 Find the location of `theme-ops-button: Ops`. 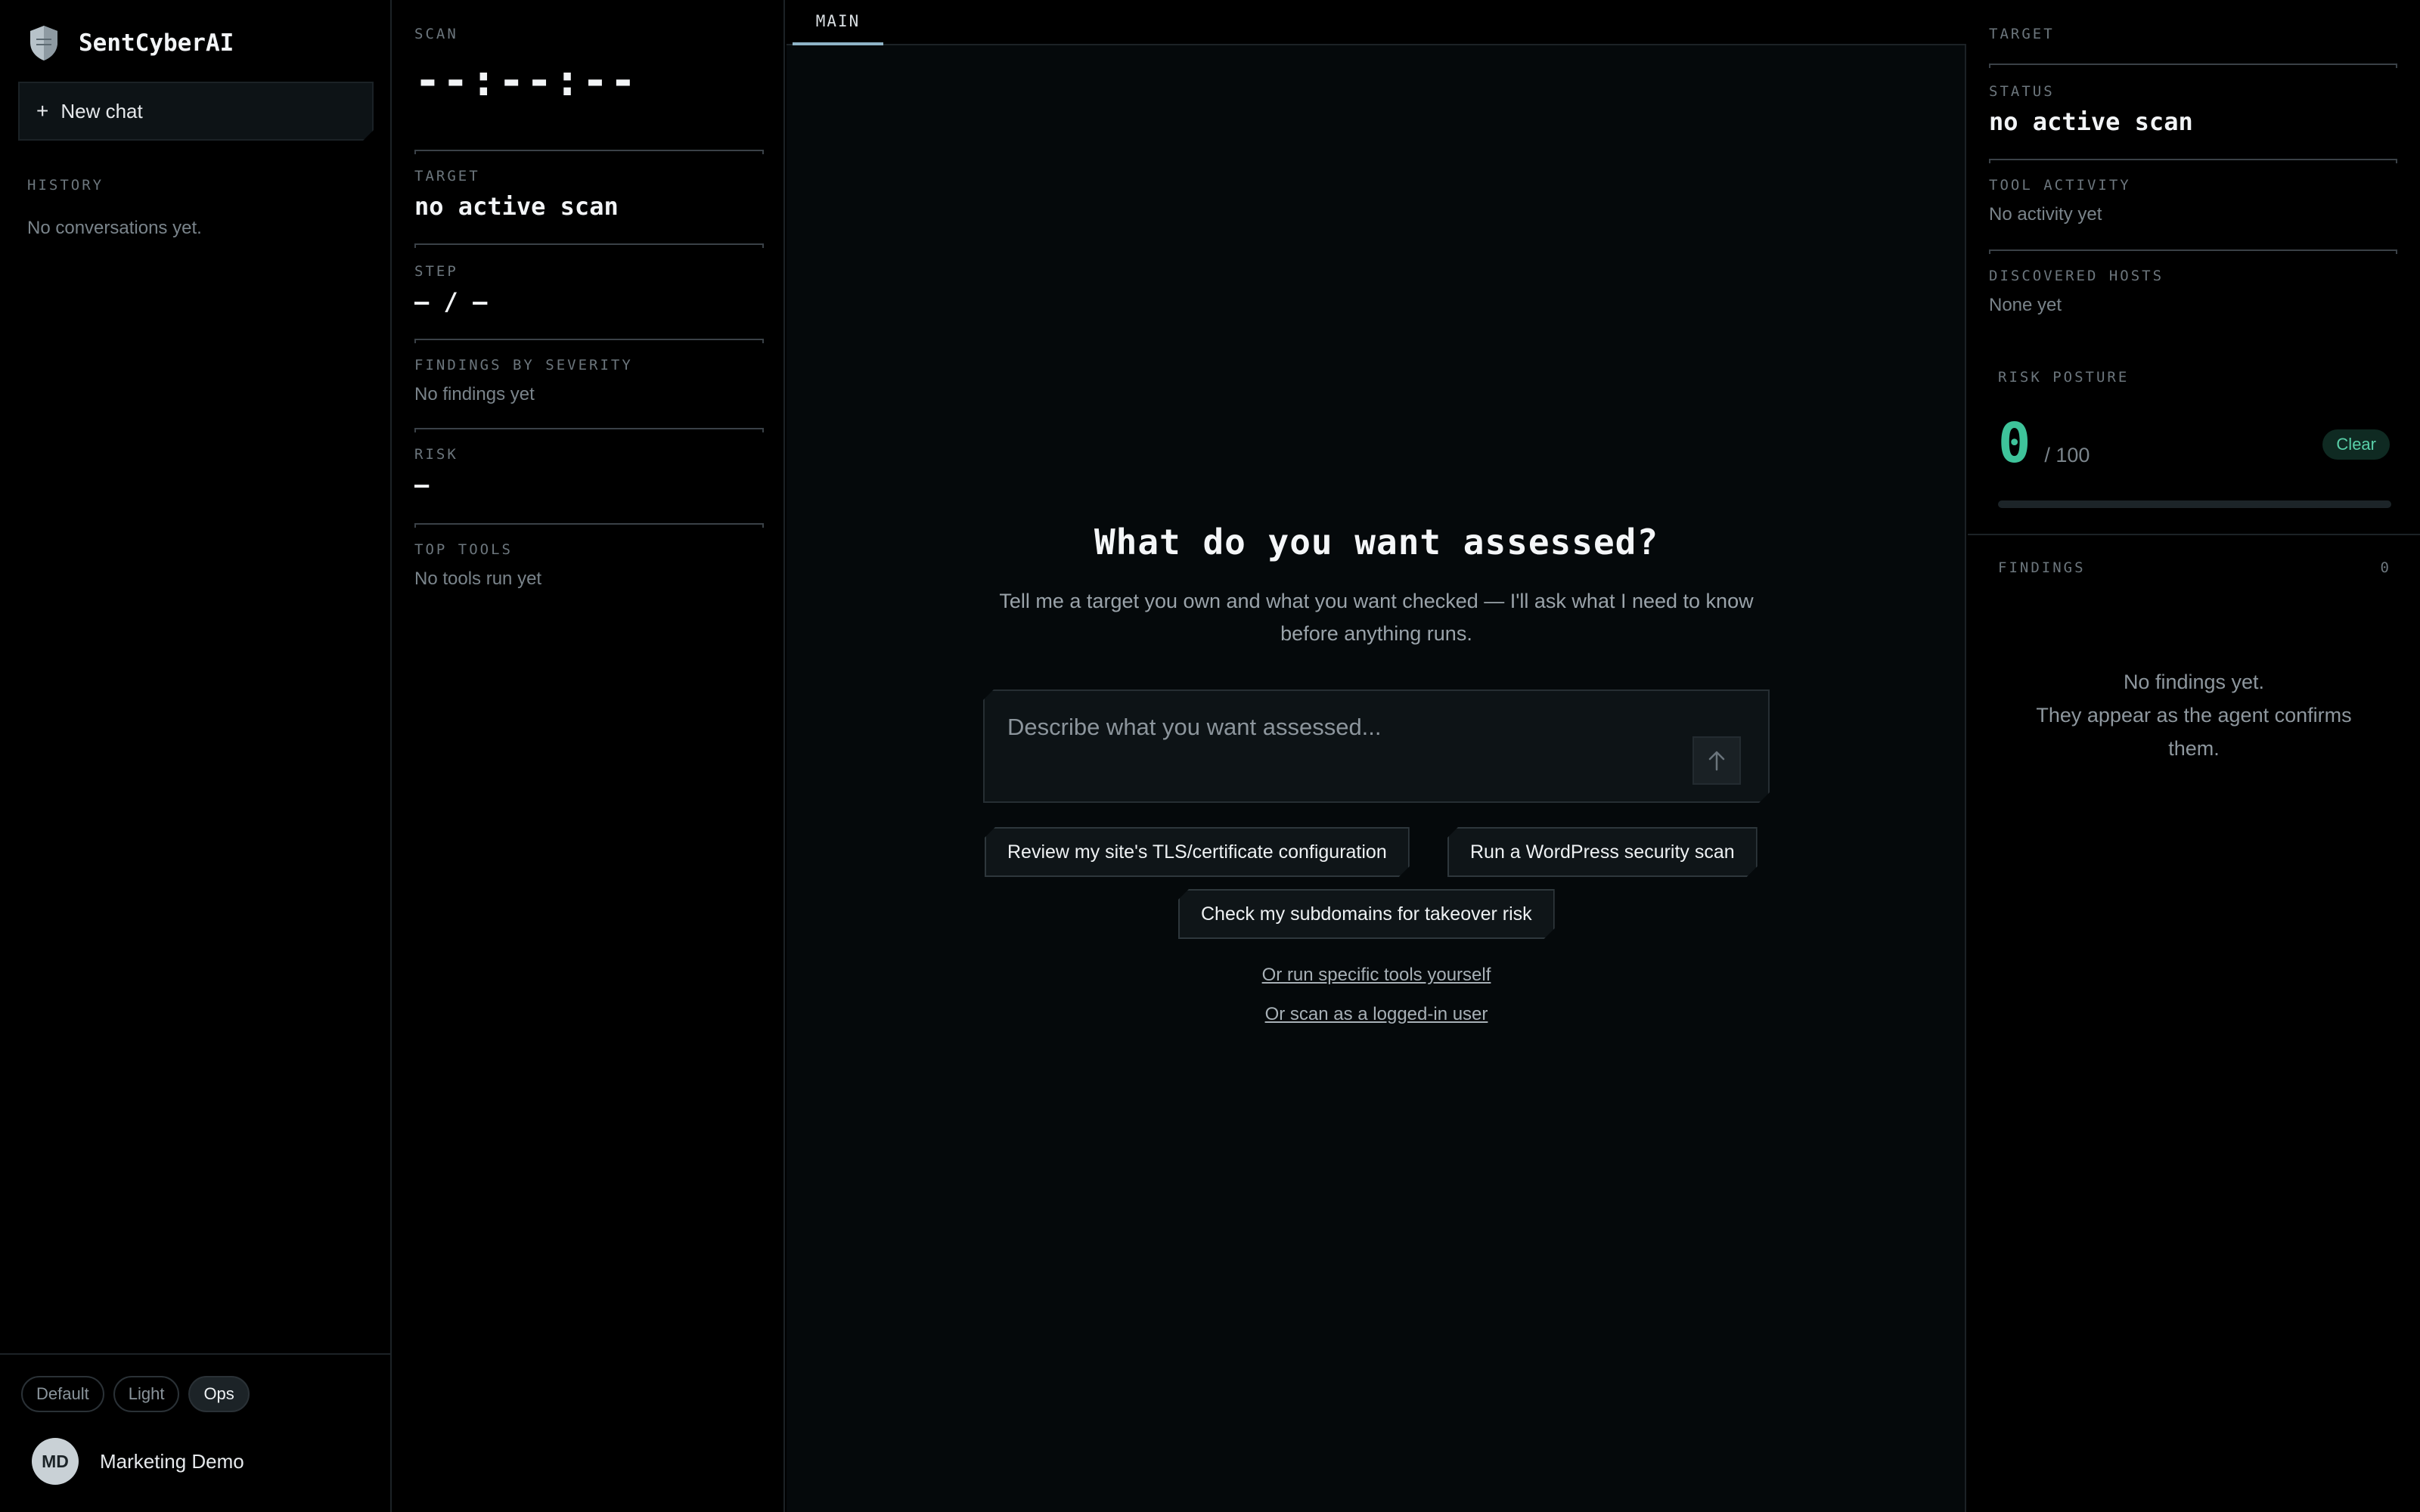

theme-ops-button: Ops is located at coordinates (219, 1394).